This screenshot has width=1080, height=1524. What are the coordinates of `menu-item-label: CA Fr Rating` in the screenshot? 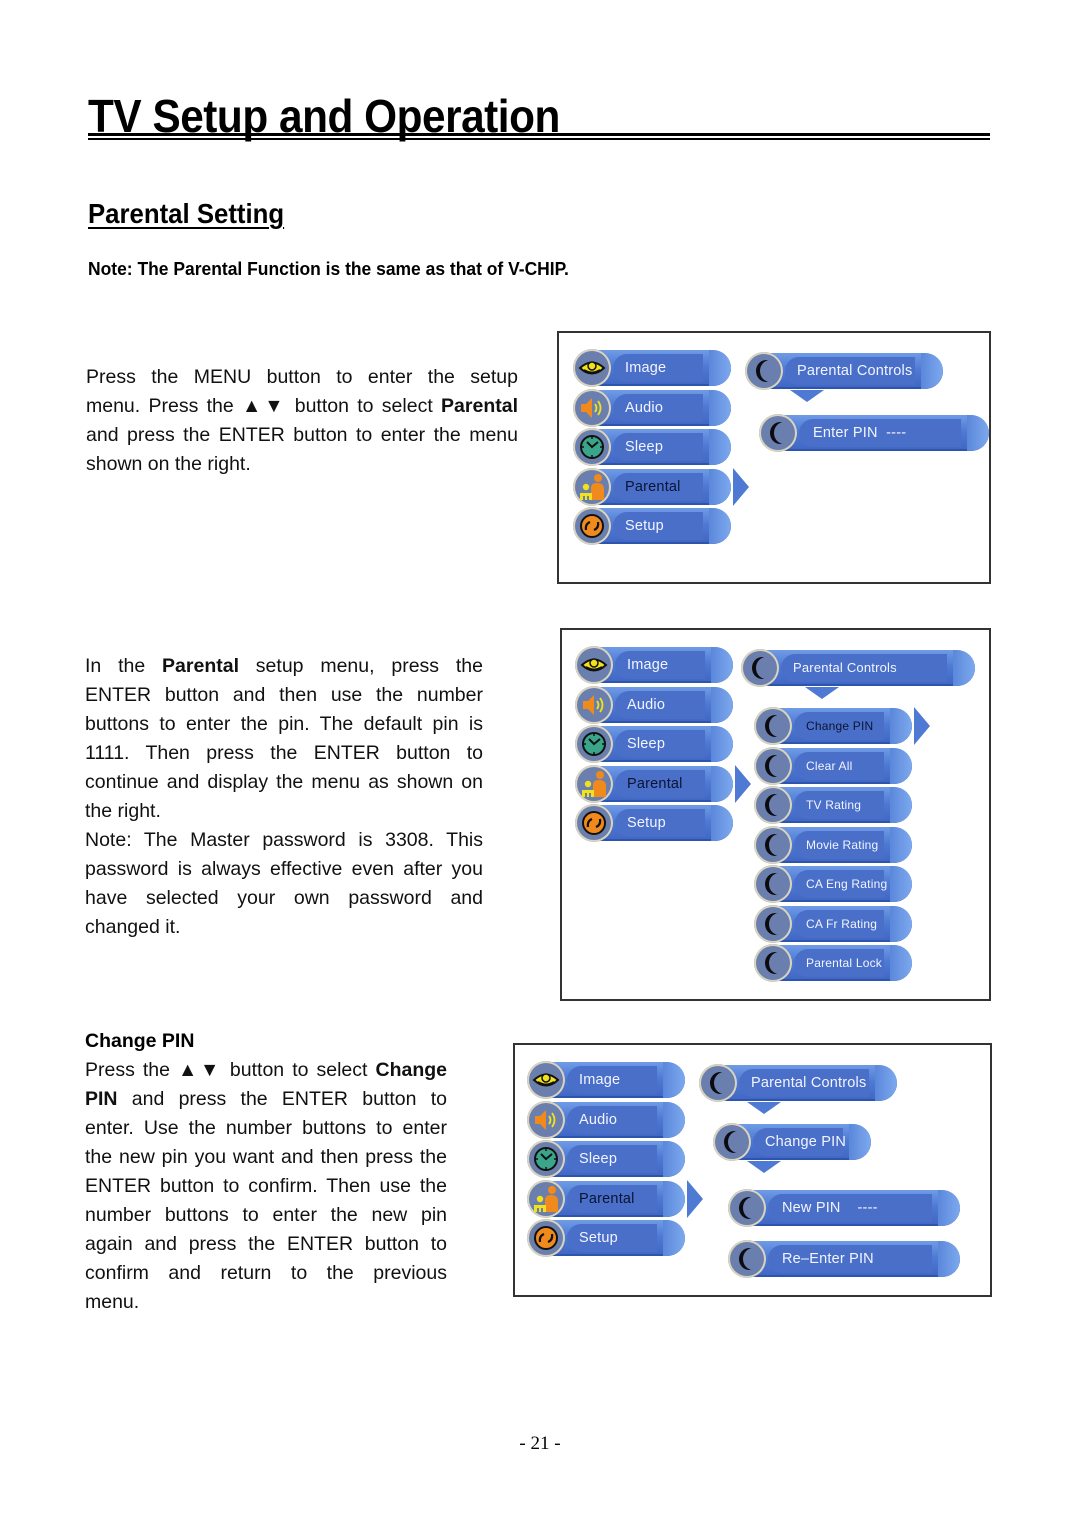 It's located at (842, 923).